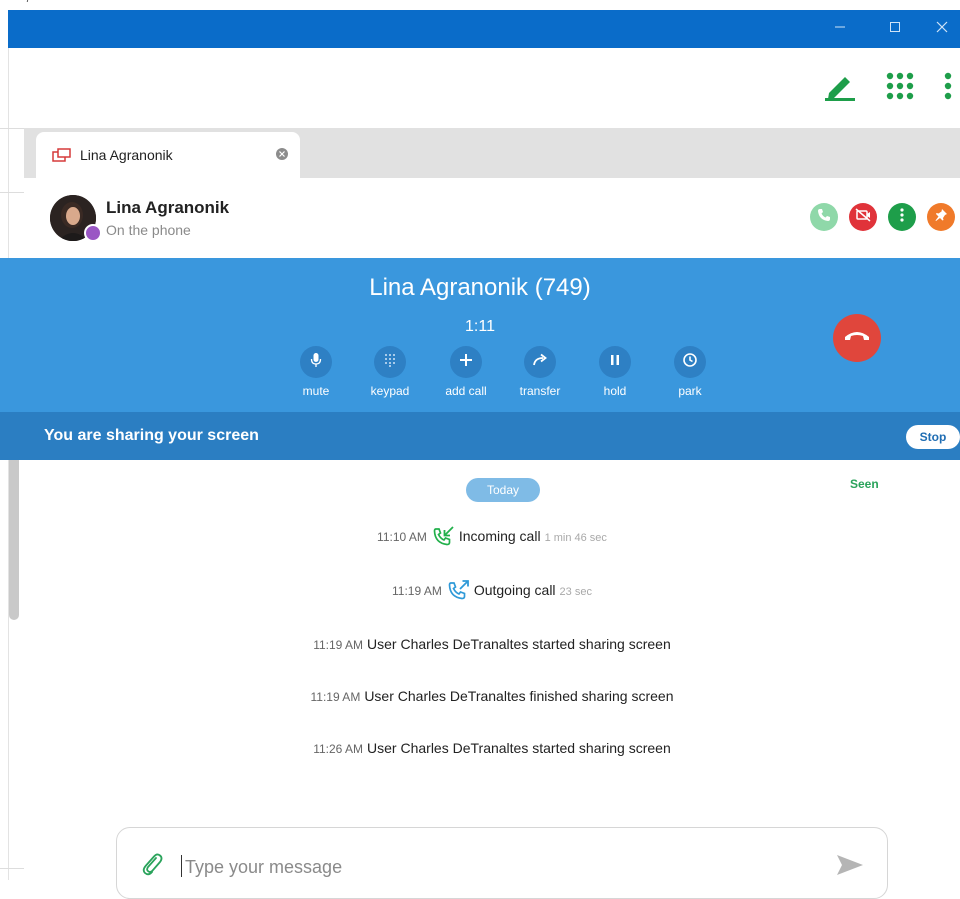 Image resolution: width=960 pixels, height=899 pixels. Describe the element at coordinates (499, 536) in the screenshot. I see `message-text: Incoming call` at that location.